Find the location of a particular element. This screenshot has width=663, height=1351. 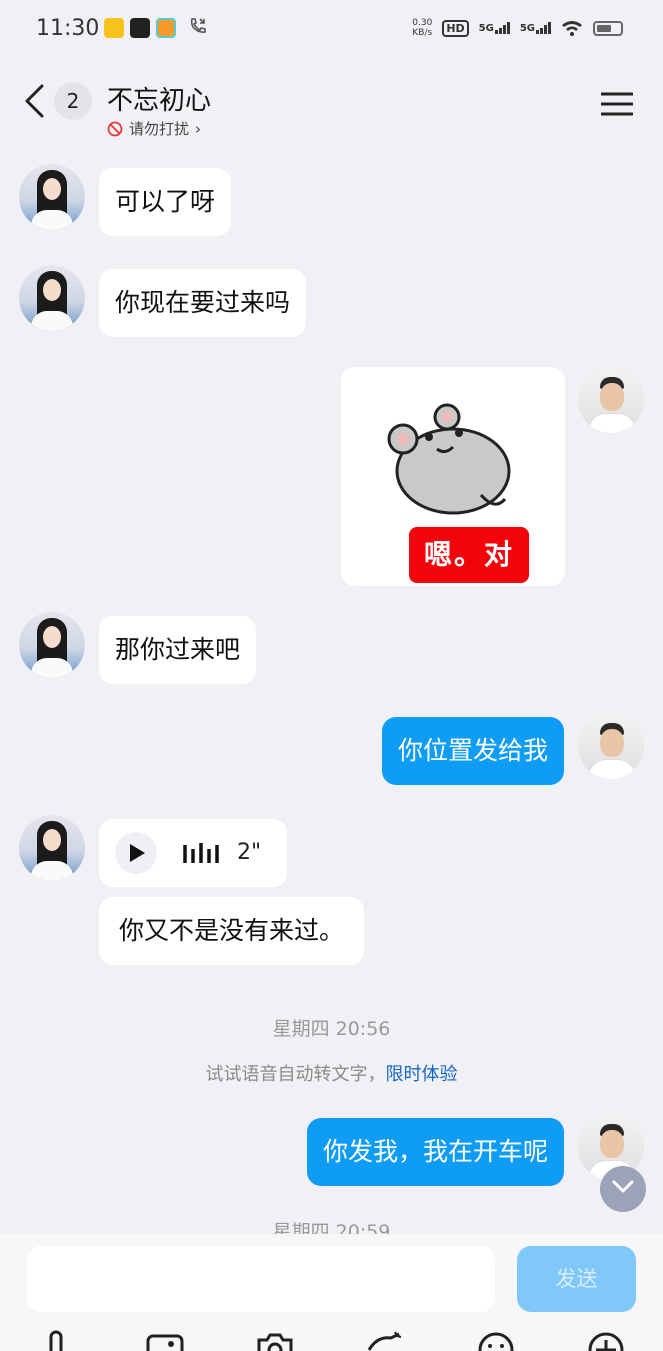

message-input is located at coordinates (261, 1279).